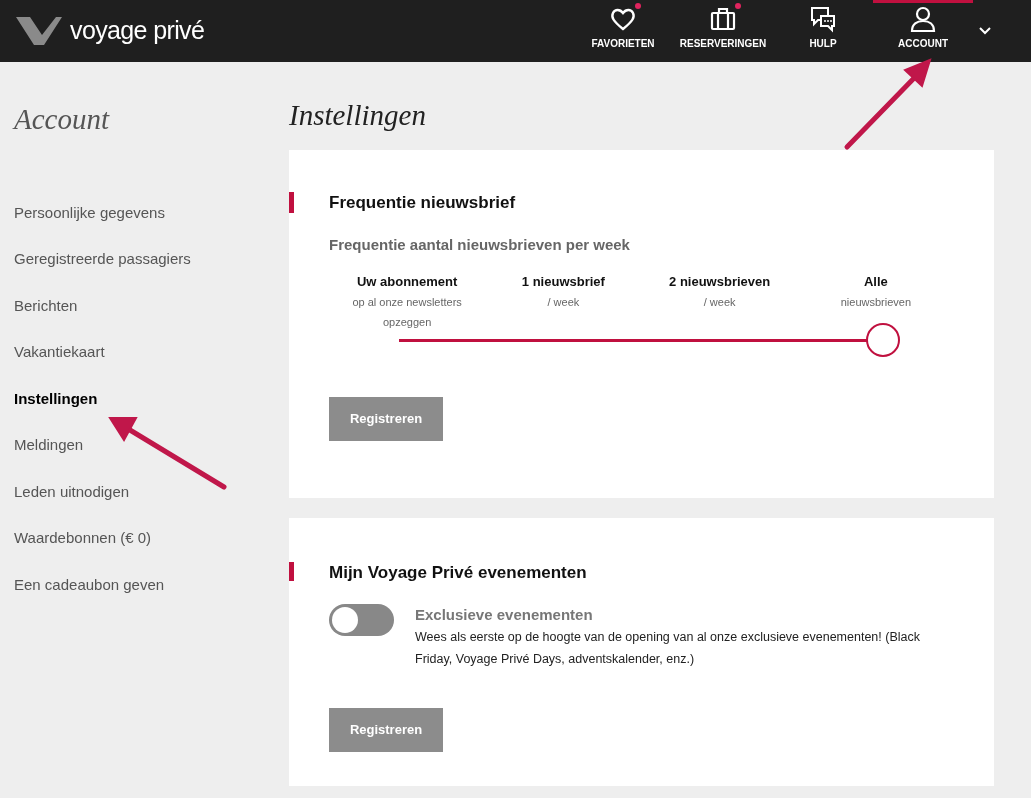 This screenshot has width=1031, height=798. I want to click on sidebar-item: Persoonlijke gegevens, so click(89, 212).